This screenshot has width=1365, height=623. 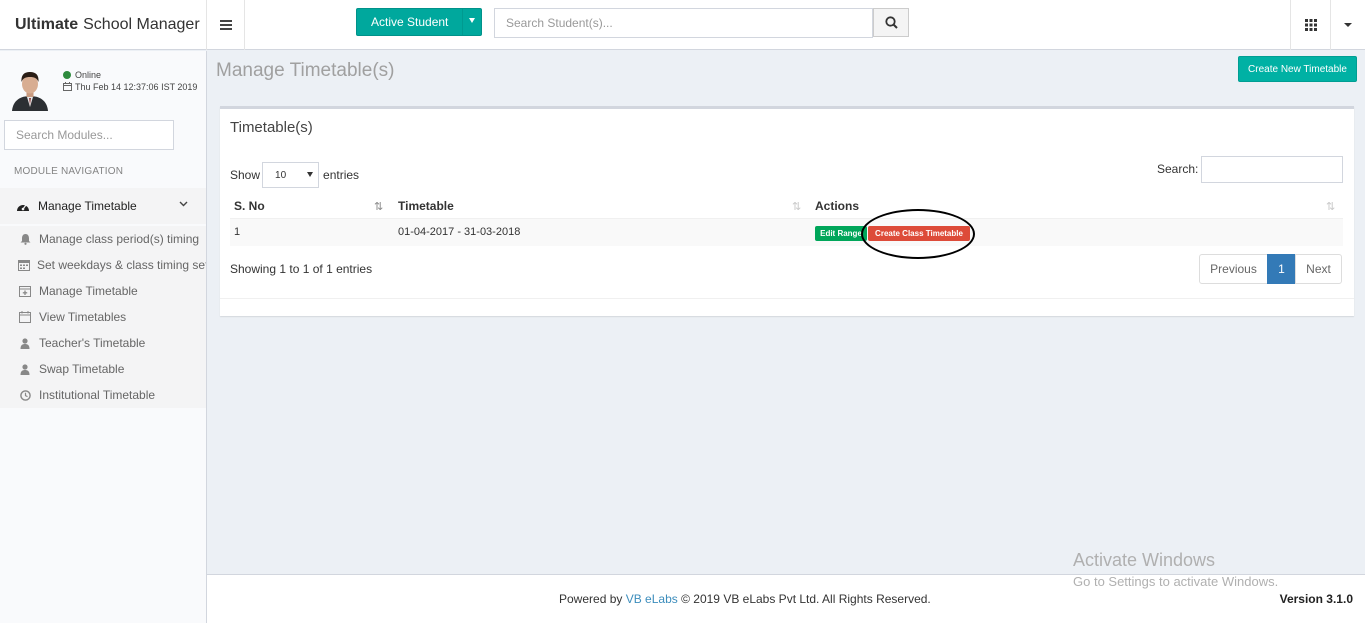 What do you see at coordinates (301, 269) in the screenshot?
I see `table-info: Showing 1 to 1 of 1 entries` at bounding box center [301, 269].